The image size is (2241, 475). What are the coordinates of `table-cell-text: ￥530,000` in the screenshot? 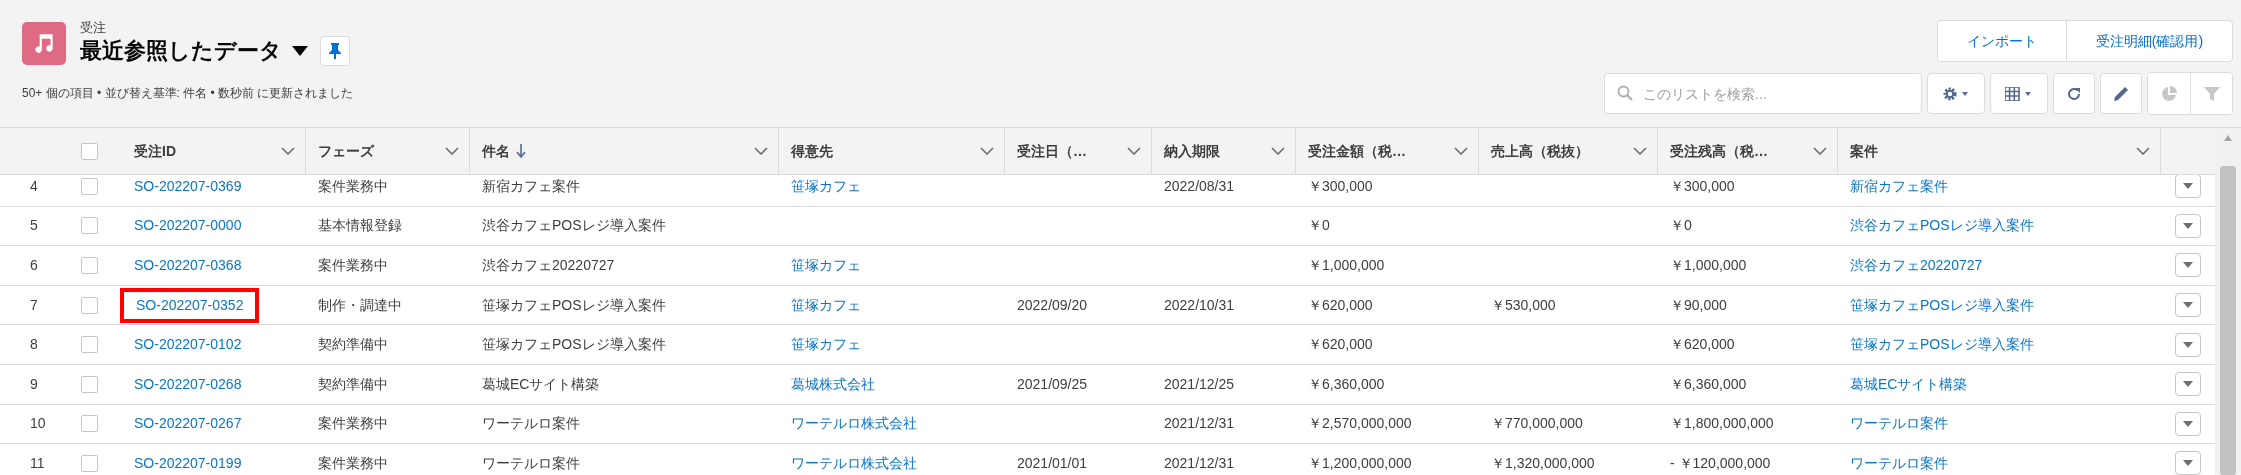 It's located at (1523, 305).